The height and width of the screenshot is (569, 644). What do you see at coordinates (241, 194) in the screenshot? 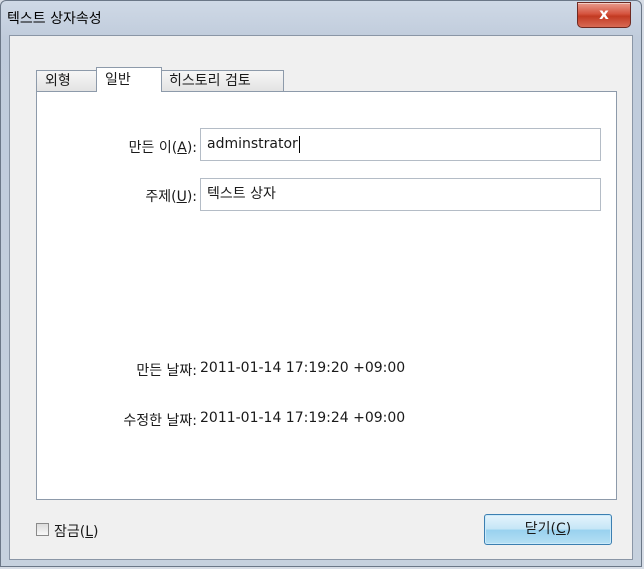
I see `subject-value: 텍스트 상자` at bounding box center [241, 194].